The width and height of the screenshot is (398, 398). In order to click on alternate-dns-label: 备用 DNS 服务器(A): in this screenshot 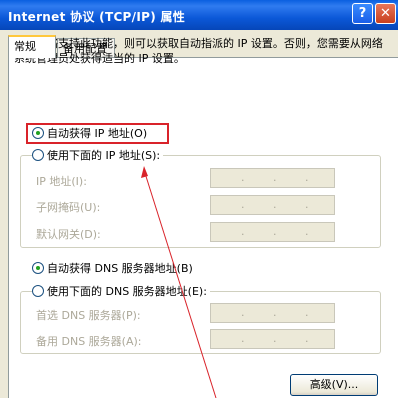, I will do `click(89, 341)`.